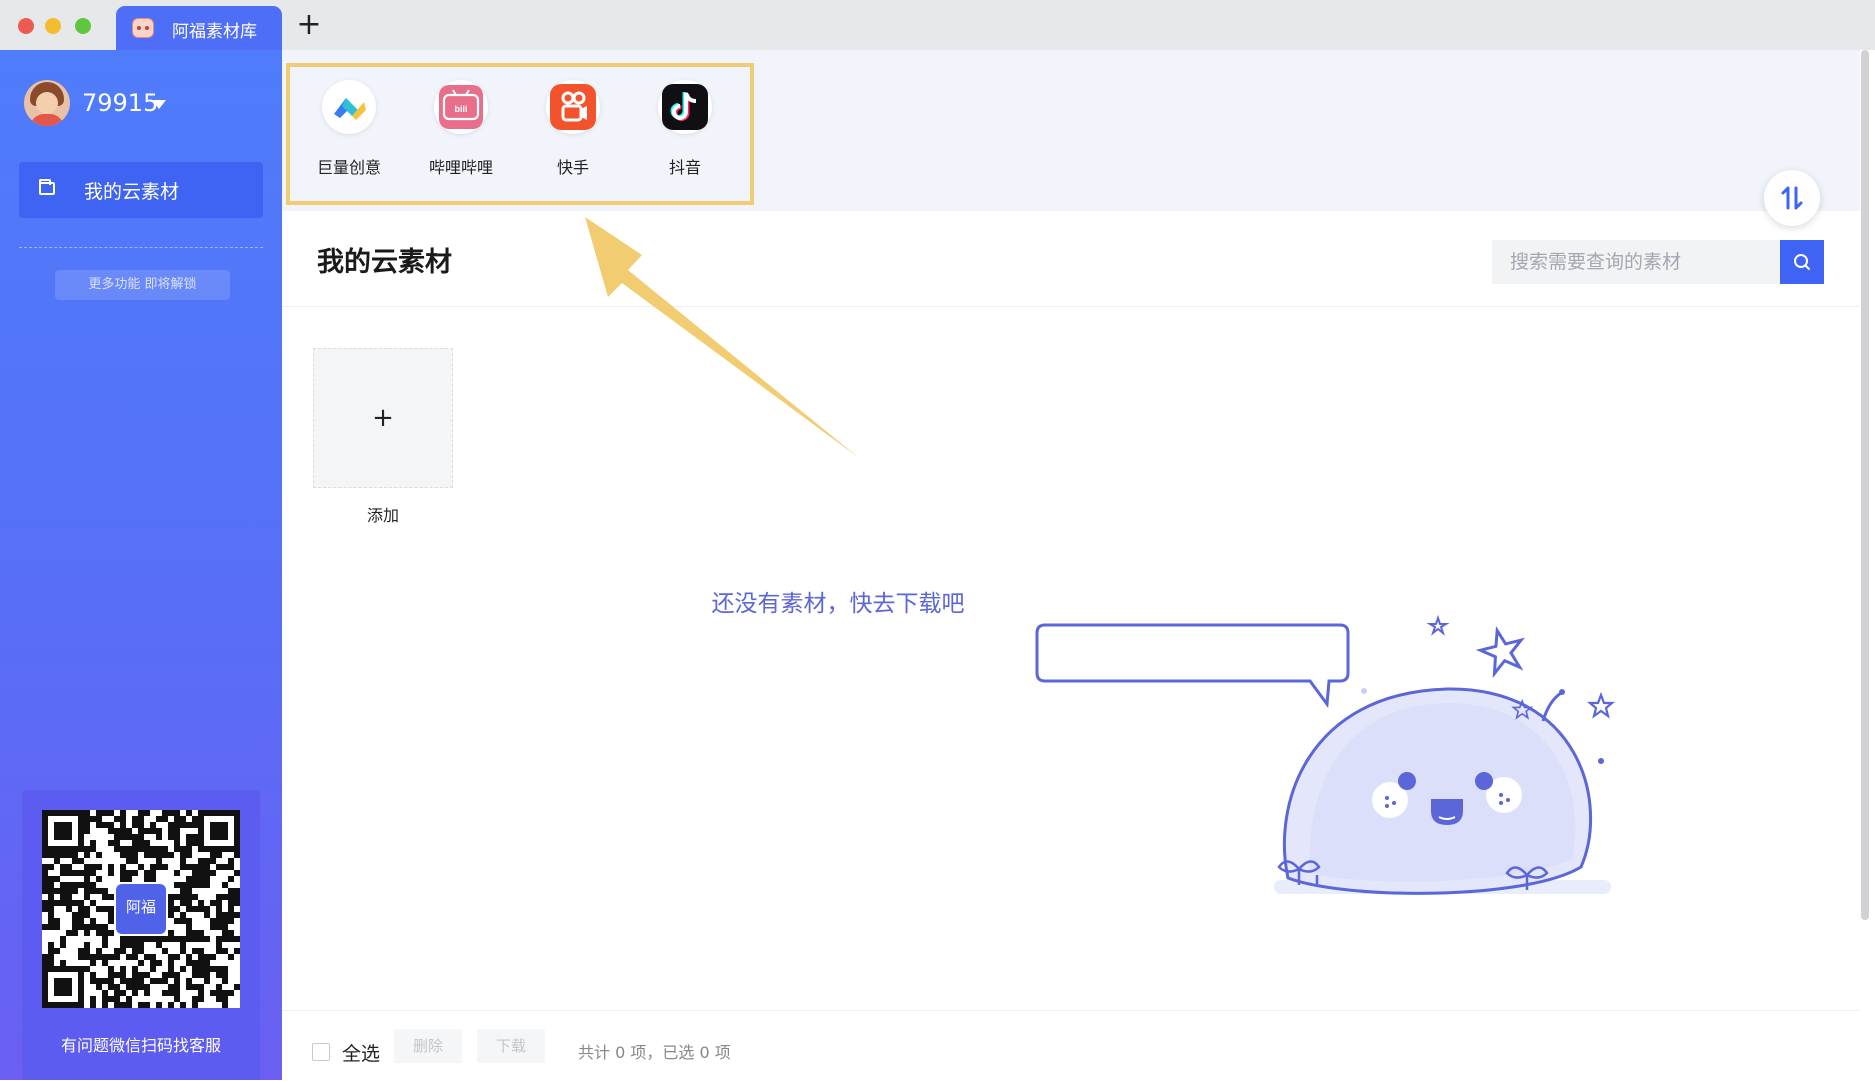 The height and width of the screenshot is (1081, 1875). I want to click on unlock-more-features-button: 更多功能 即将解锁, so click(142, 285).